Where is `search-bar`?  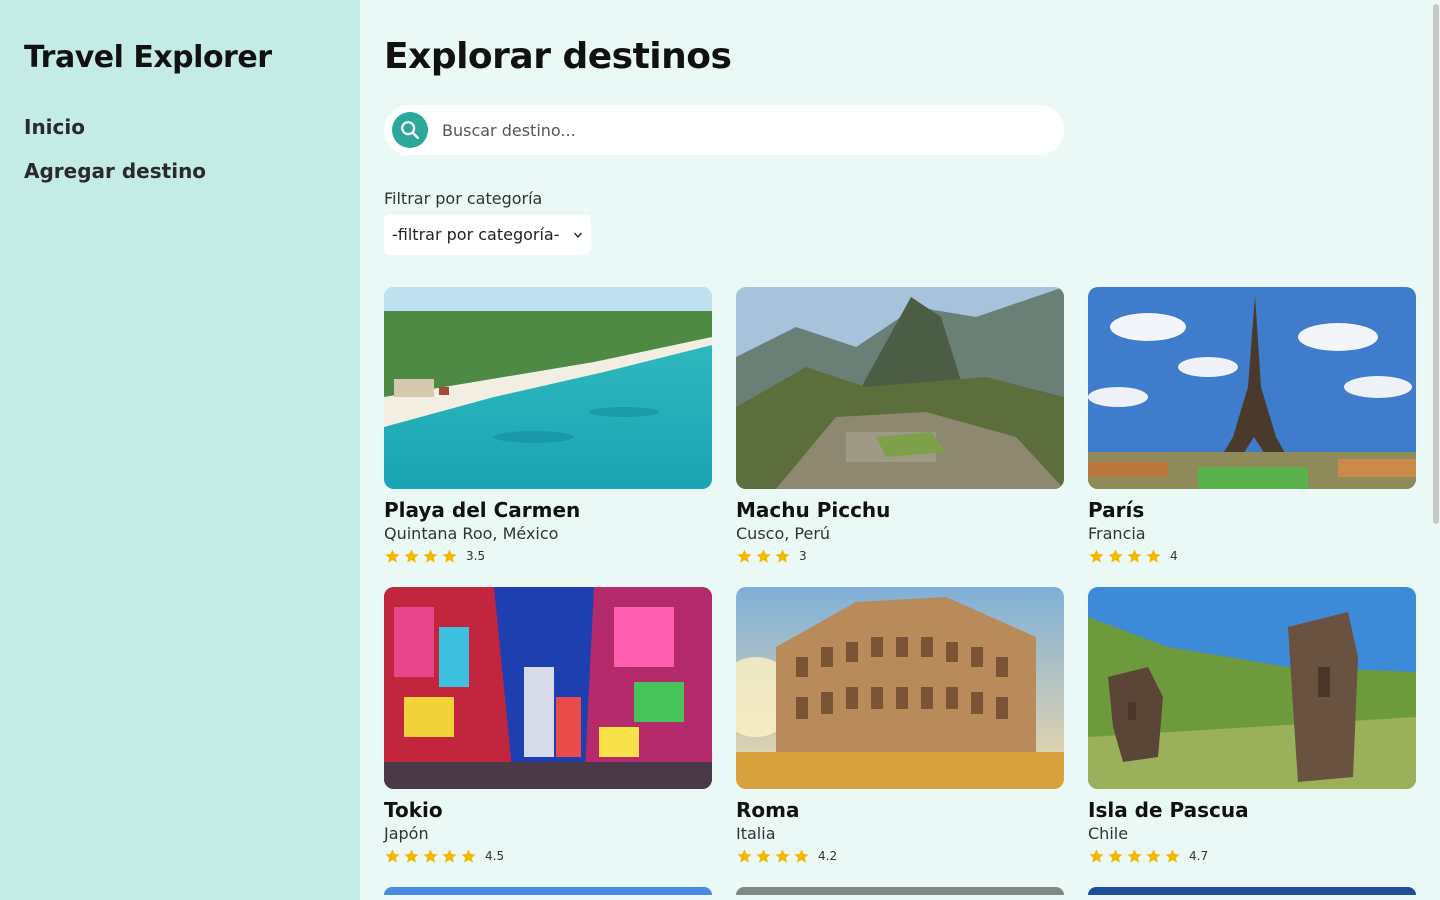
search-bar is located at coordinates (724, 130).